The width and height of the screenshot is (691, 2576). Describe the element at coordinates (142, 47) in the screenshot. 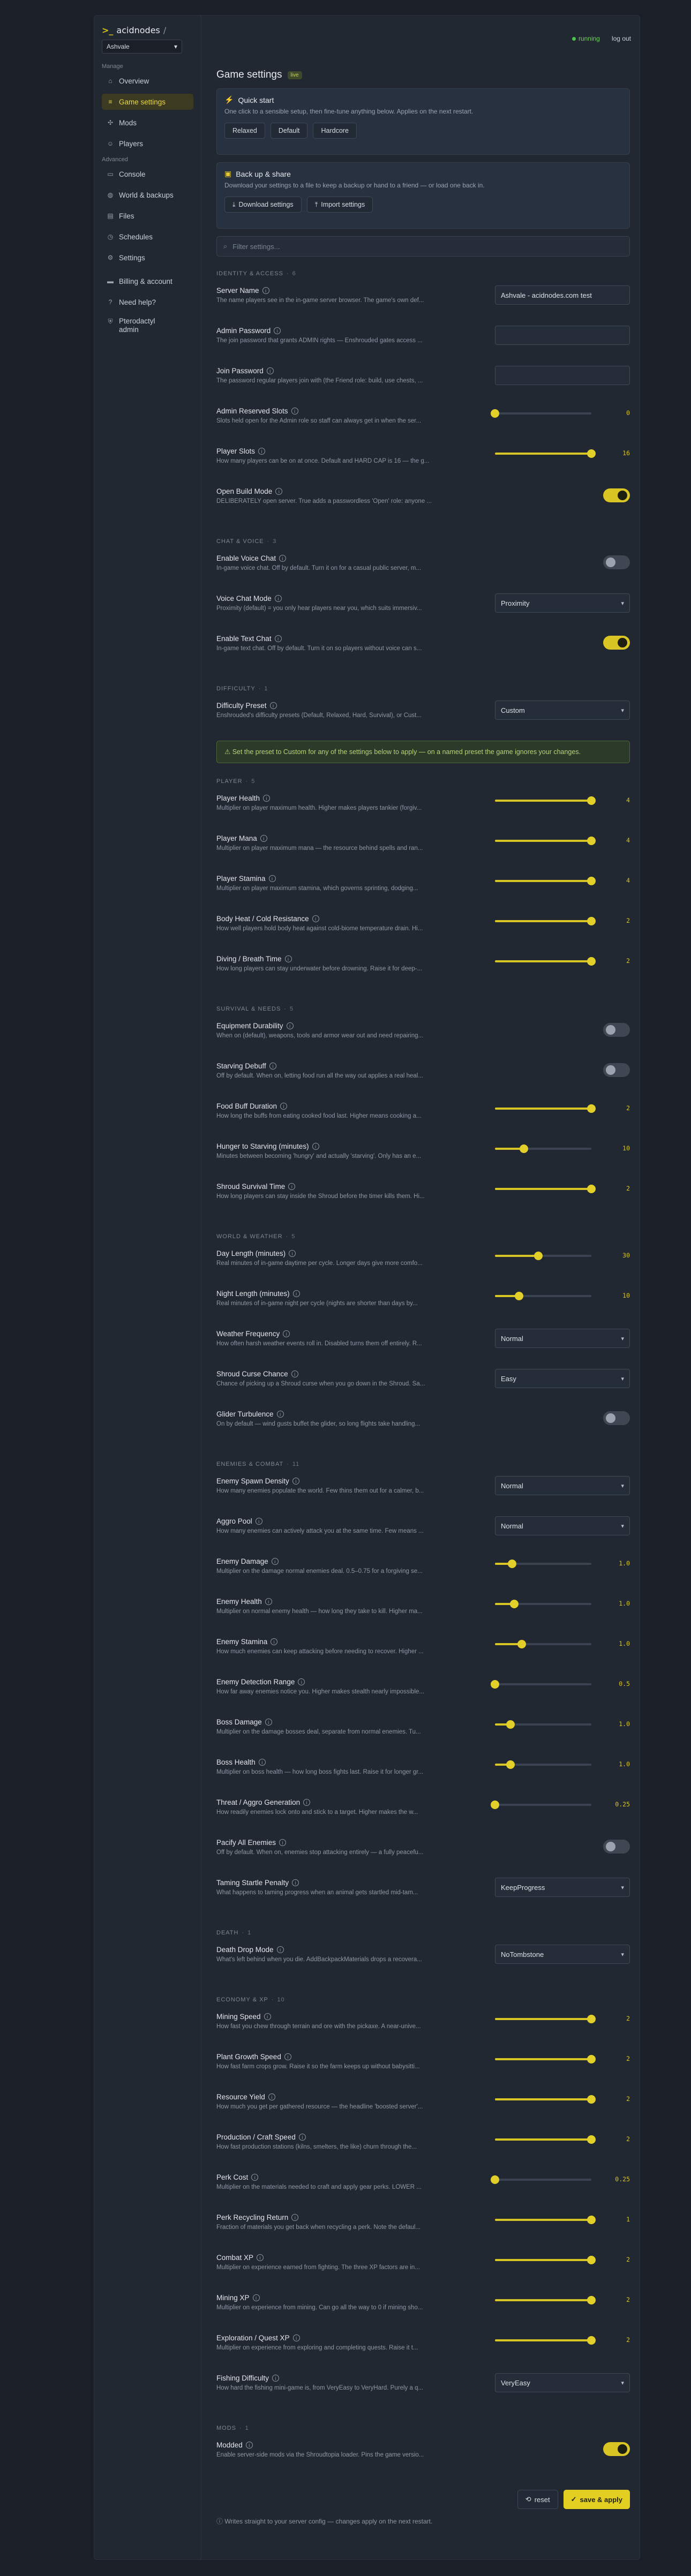

I see `server-select: Ashvale ▾` at that location.